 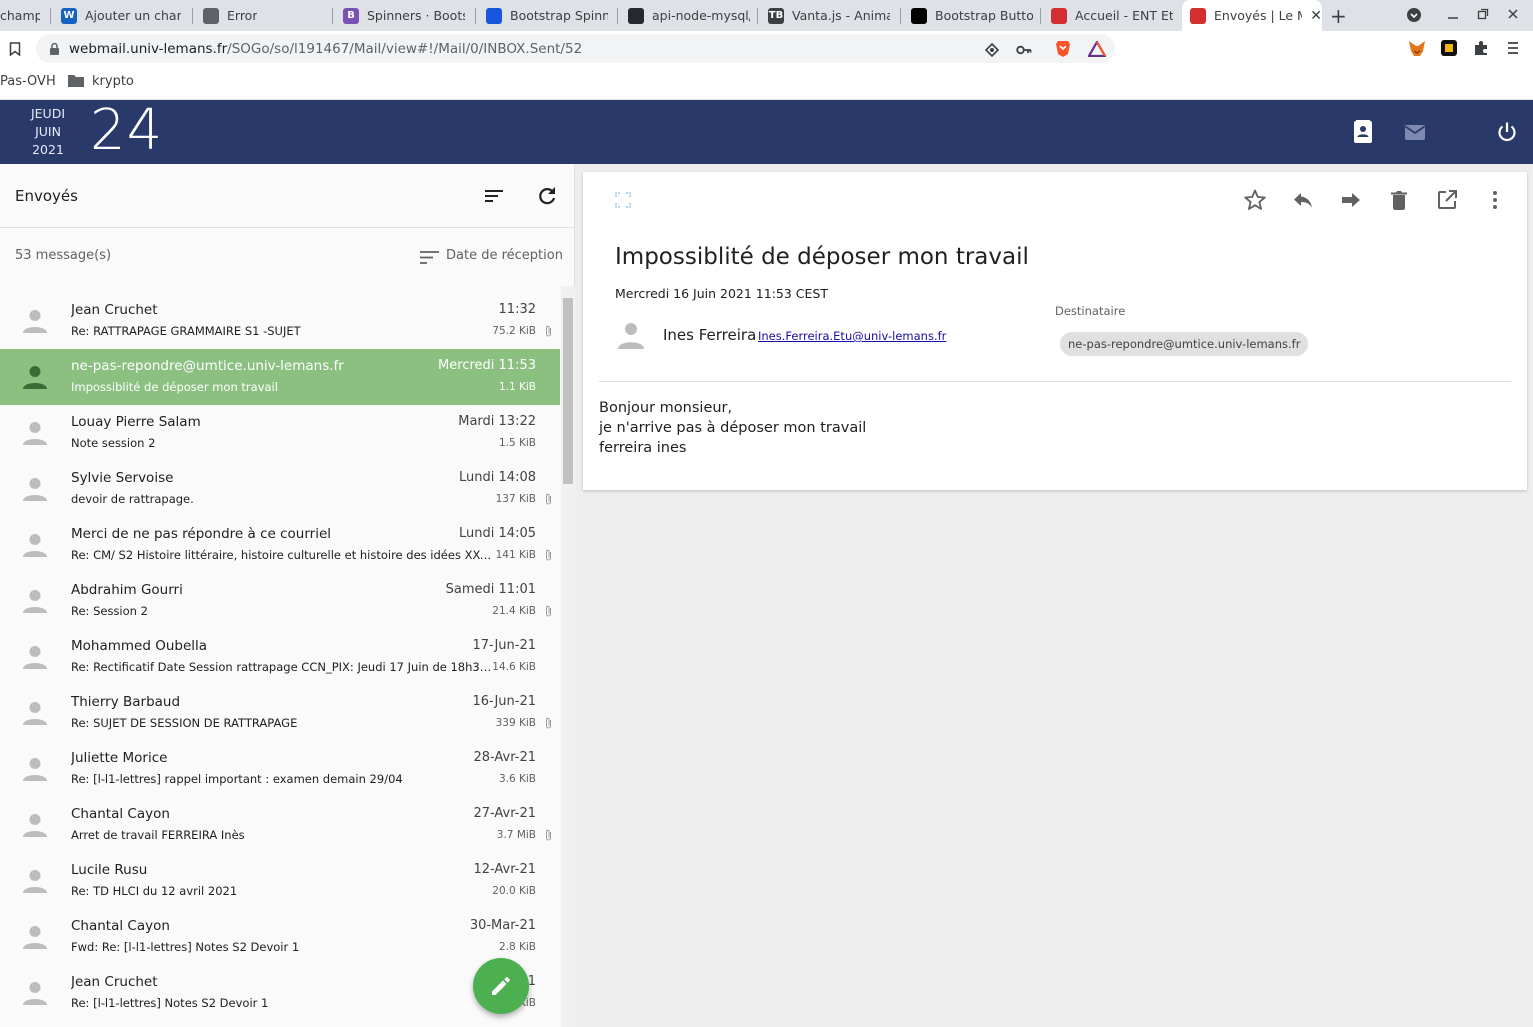 What do you see at coordinates (919, 15) in the screenshot?
I see `tab-favicon-icon` at bounding box center [919, 15].